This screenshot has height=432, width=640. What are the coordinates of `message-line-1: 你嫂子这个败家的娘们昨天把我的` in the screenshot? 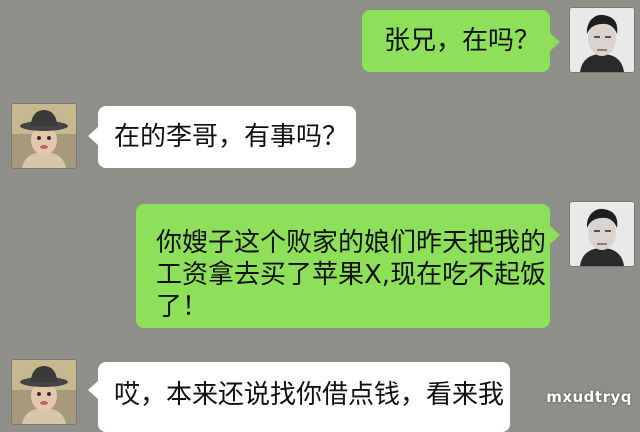 It's located at (351, 243).